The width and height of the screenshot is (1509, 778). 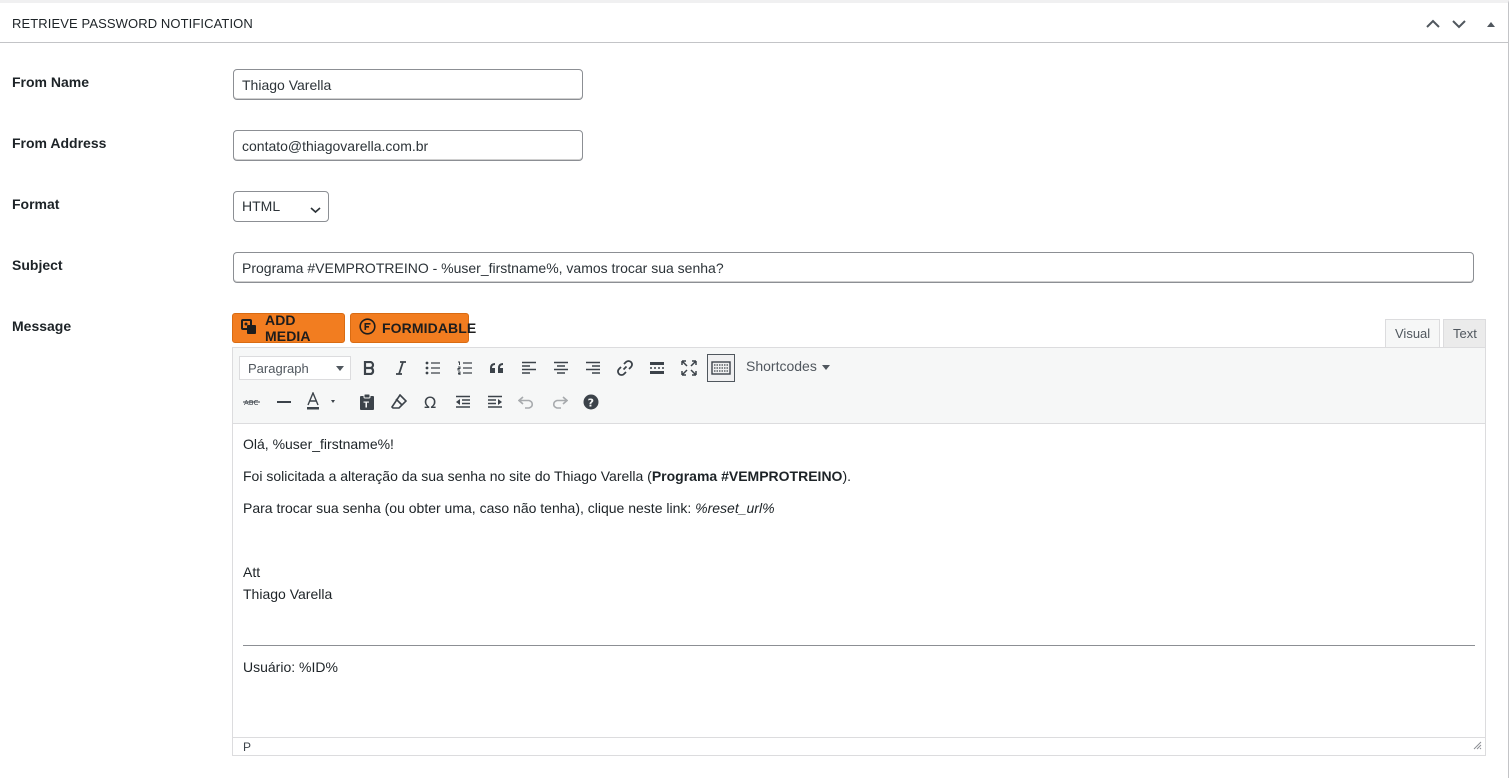 What do you see at coordinates (859, 385) in the screenshot?
I see `editor-toolbar: Paragraph Shortcodes ABC T Ω ?` at bounding box center [859, 385].